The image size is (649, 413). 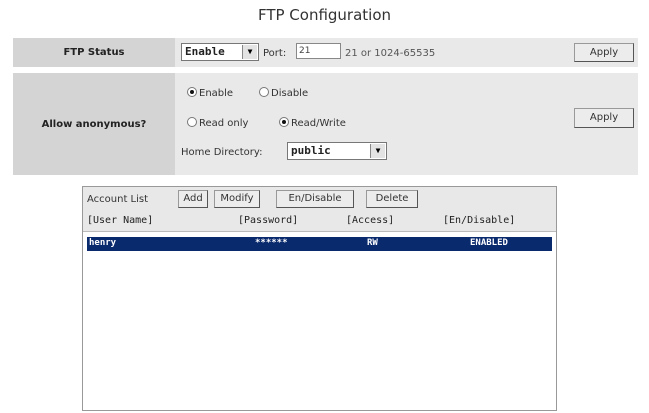 I want to click on table-row: henry ****** RW ENABLED, so click(x=319, y=244).